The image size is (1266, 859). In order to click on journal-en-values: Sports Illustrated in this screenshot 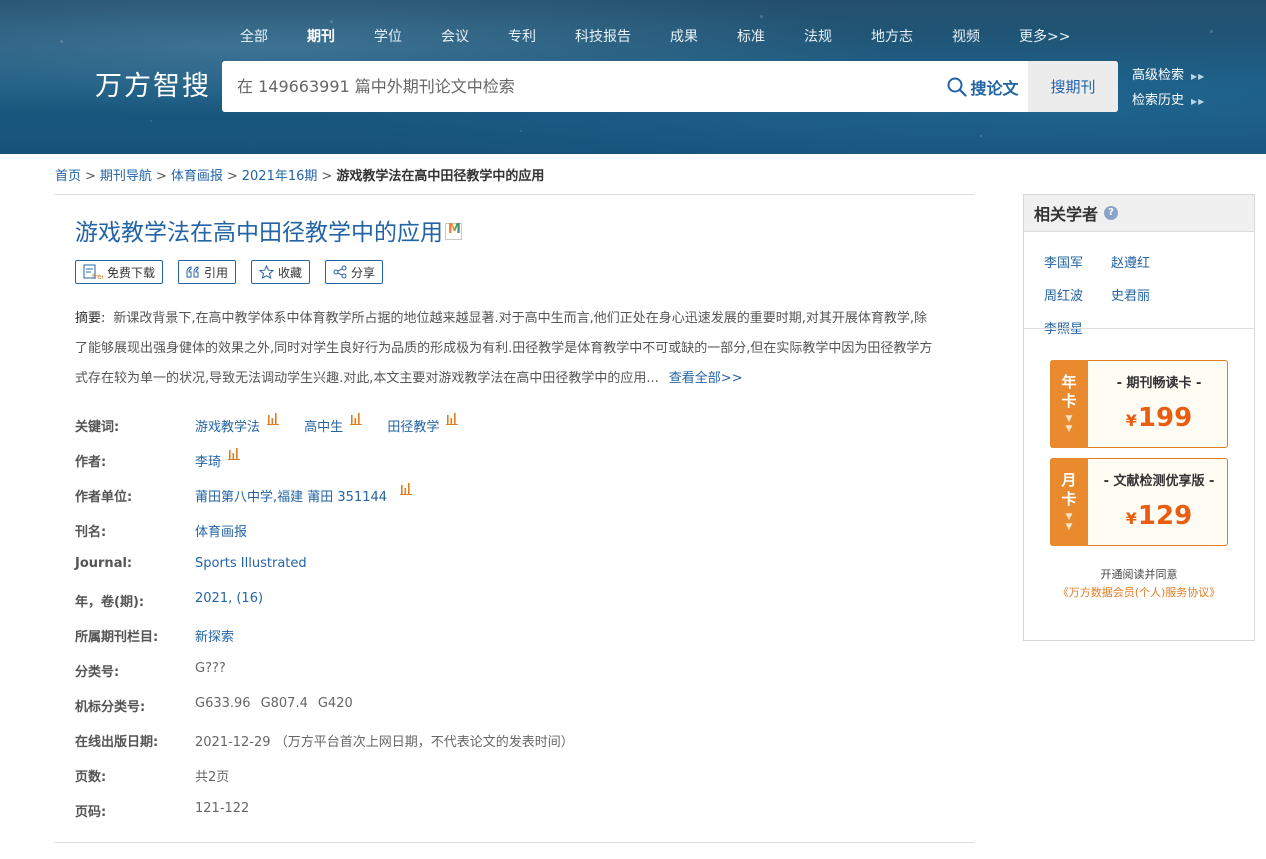, I will do `click(251, 563)`.